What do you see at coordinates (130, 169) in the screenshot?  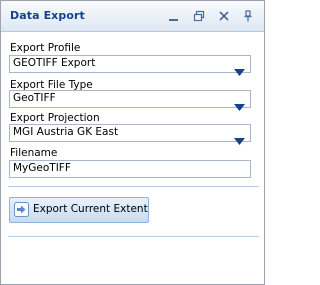 I see `filename-input: MyGeoTIFF` at bounding box center [130, 169].